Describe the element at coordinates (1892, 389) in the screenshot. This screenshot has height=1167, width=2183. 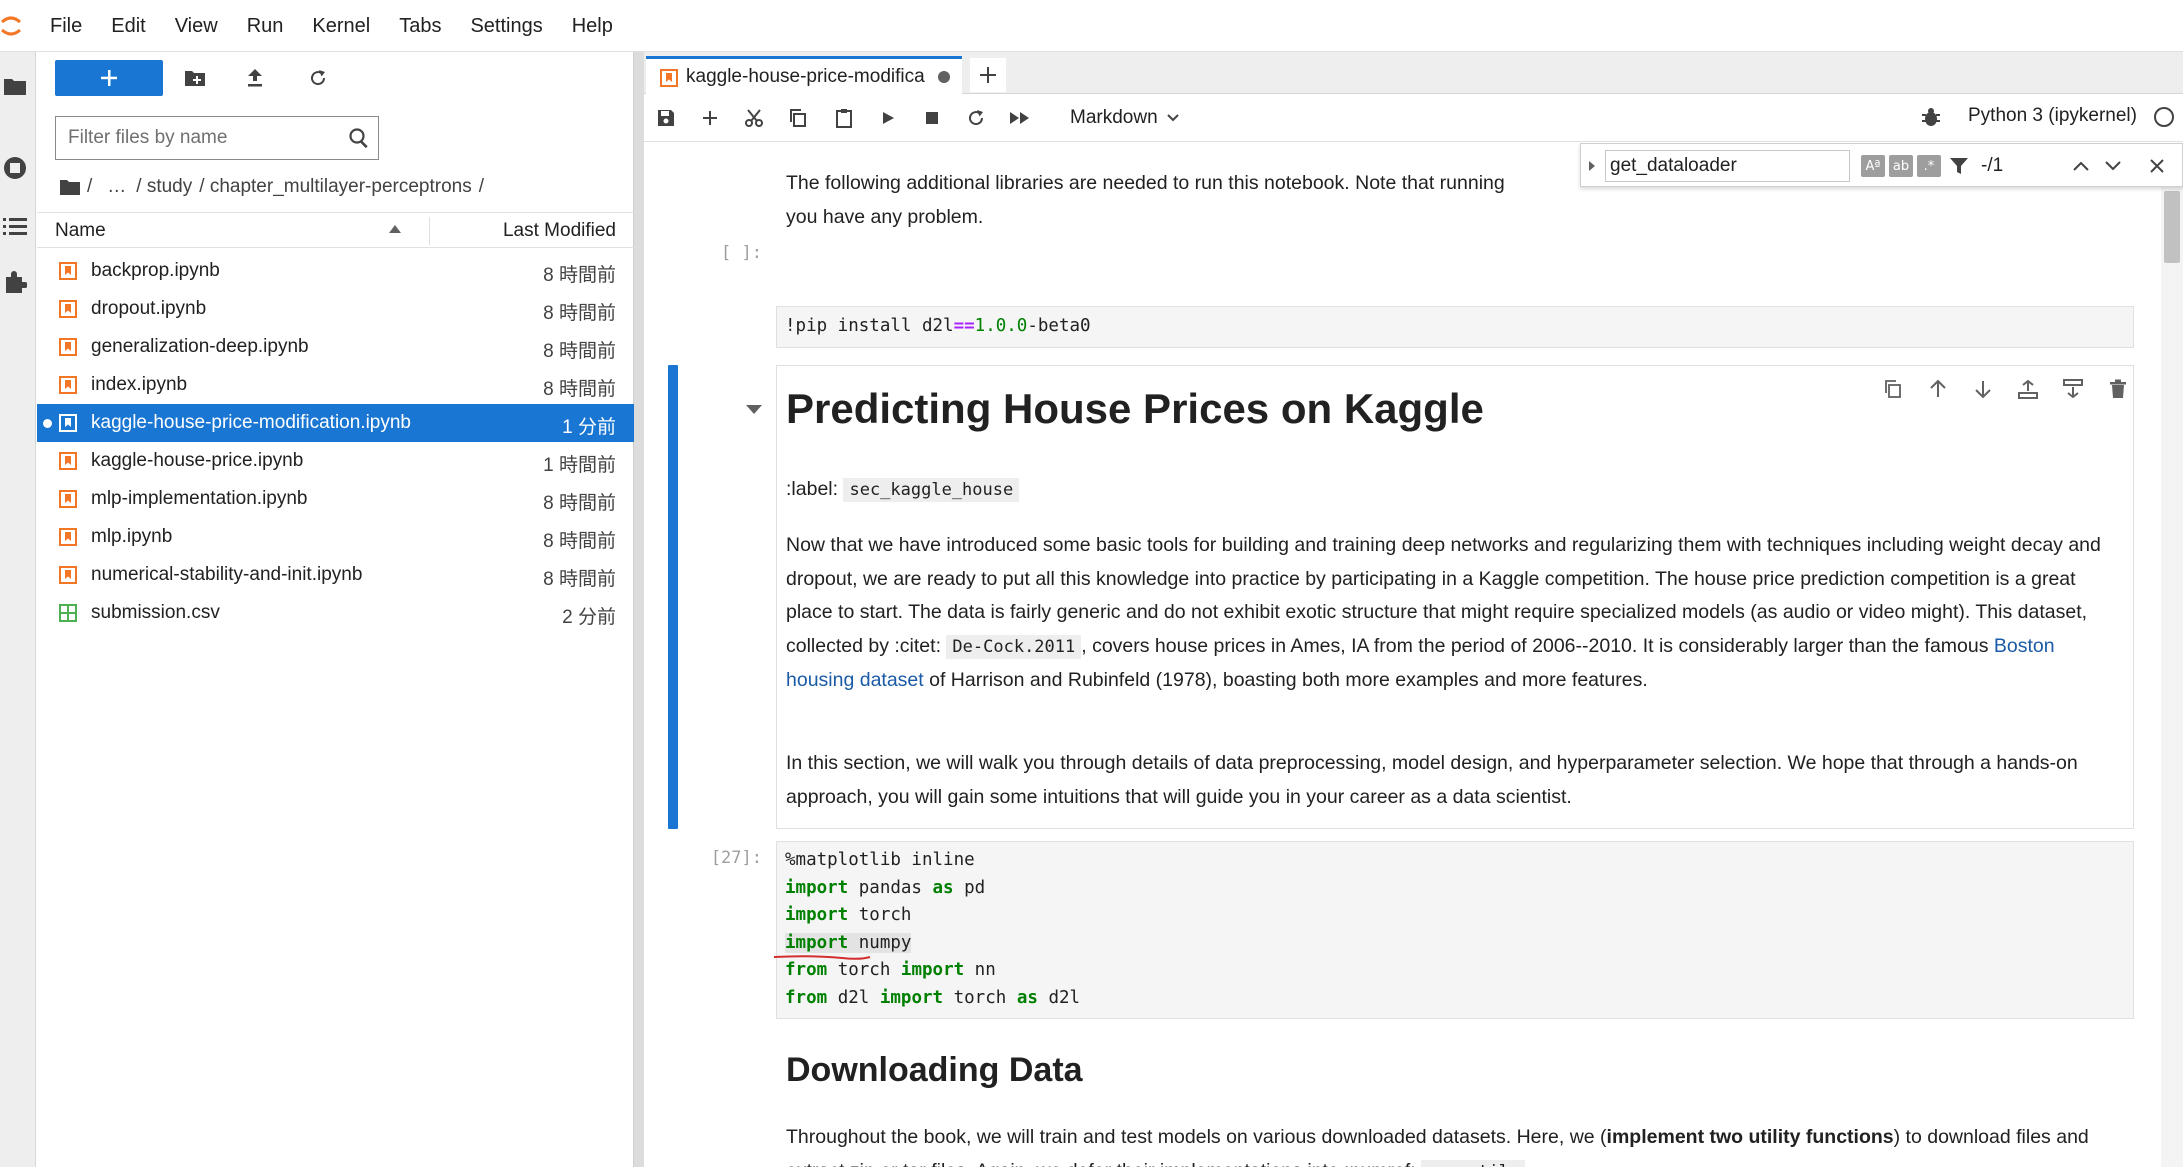
I see `duplicate-cell-button` at that location.